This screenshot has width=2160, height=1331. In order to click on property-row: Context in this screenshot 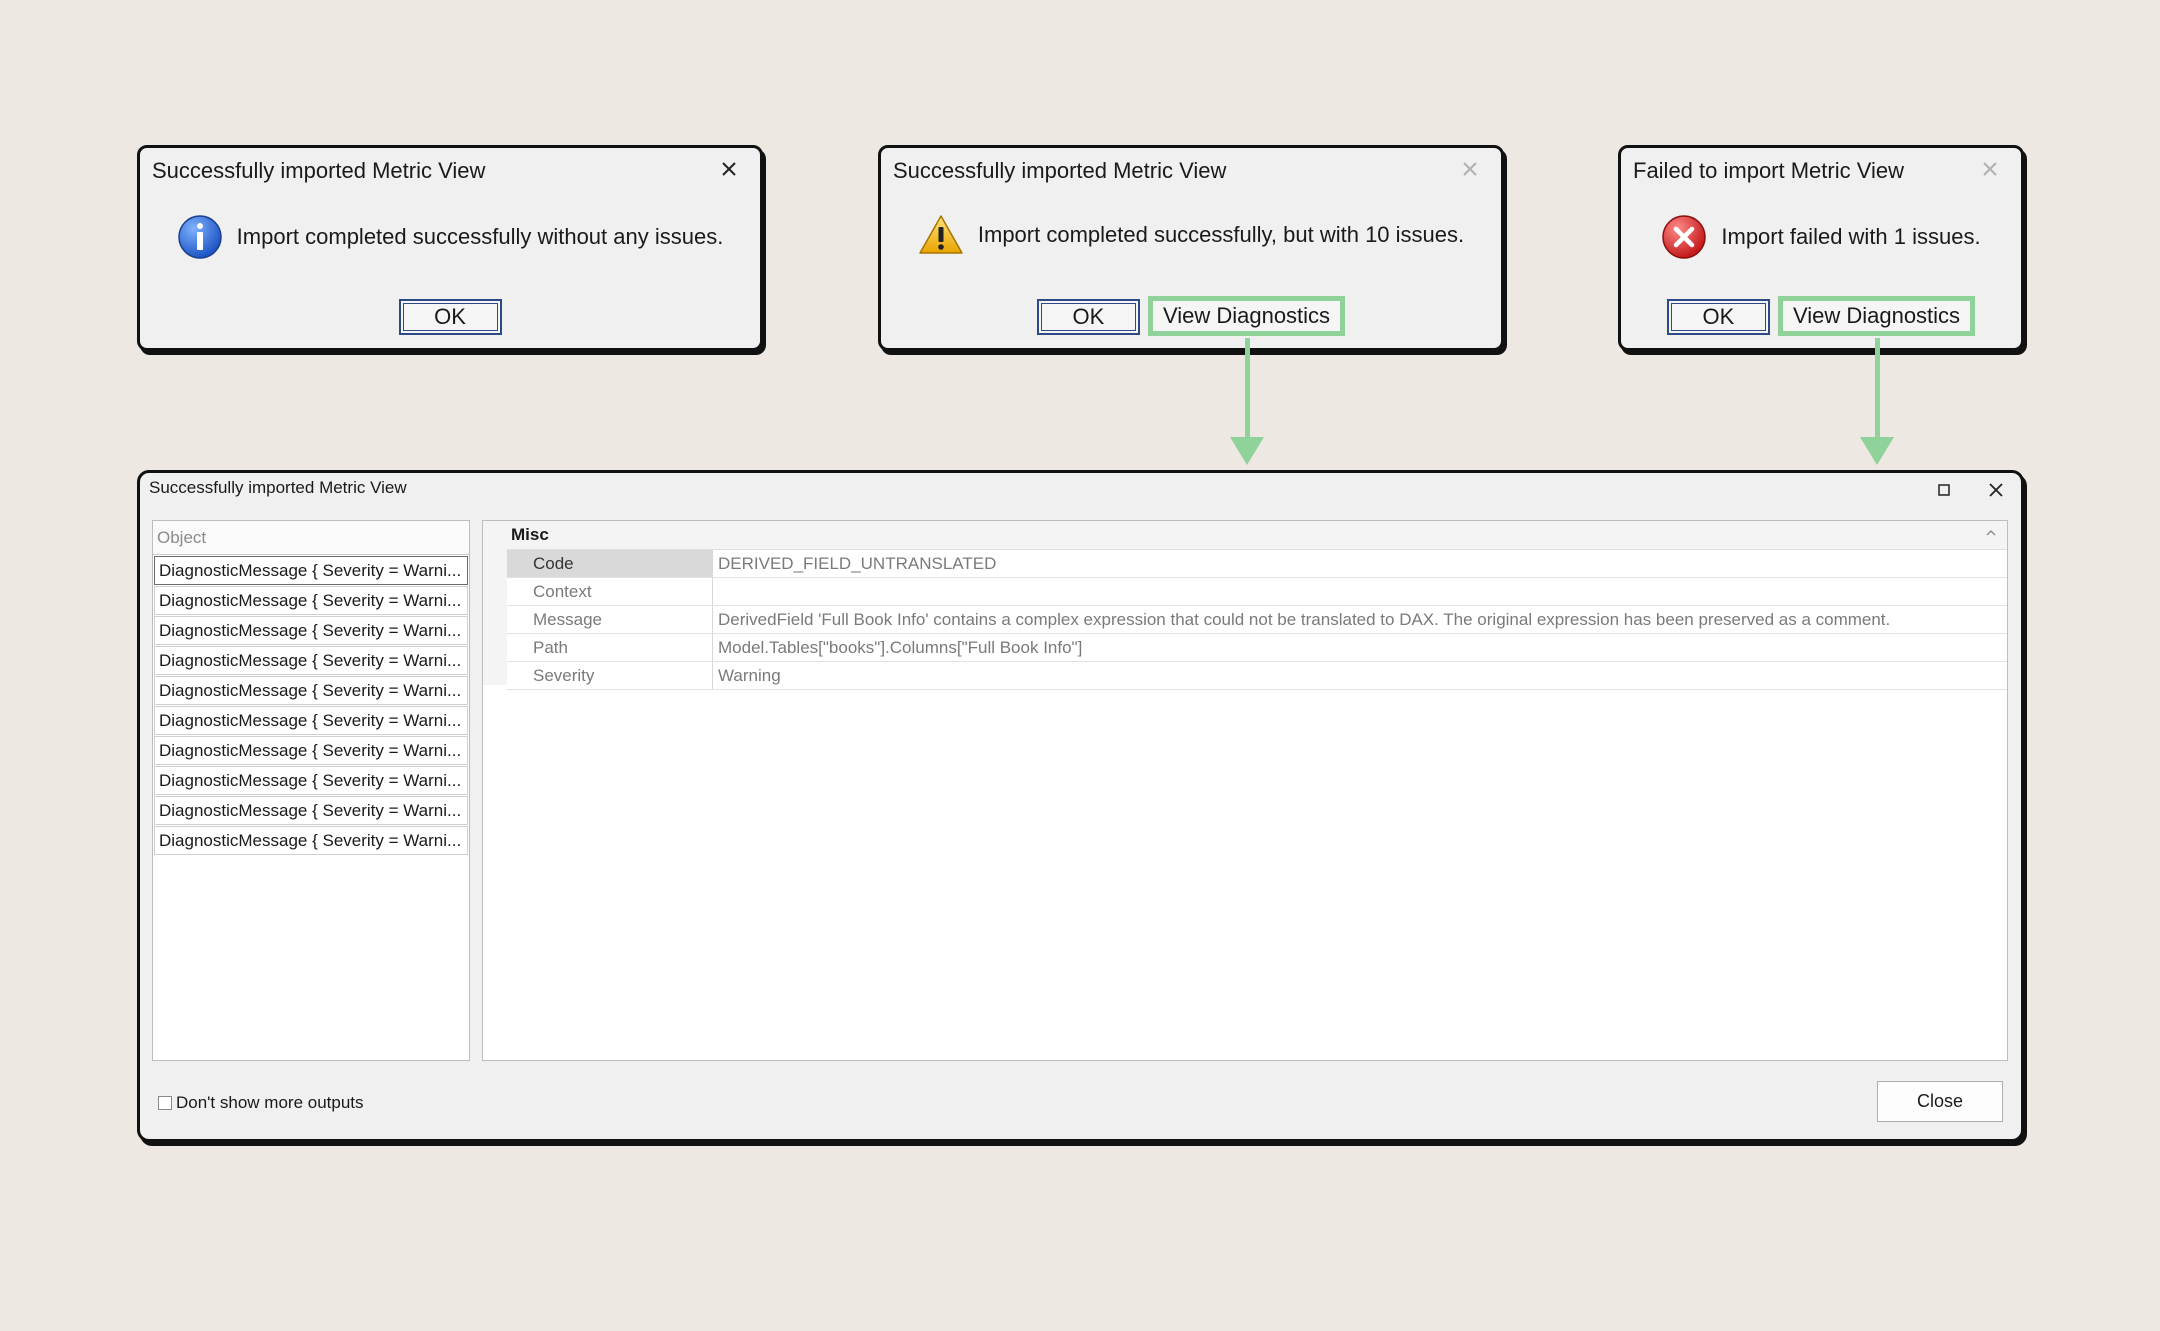, I will do `click(1257, 592)`.